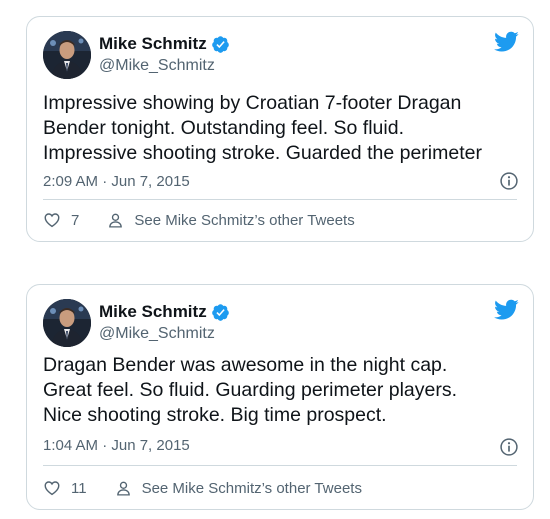 Image resolution: width=550 pixels, height=519 pixels. Describe the element at coordinates (116, 445) in the screenshot. I see `tweet-timestamp: 1:04 AM · Jun 7, 2015` at that location.